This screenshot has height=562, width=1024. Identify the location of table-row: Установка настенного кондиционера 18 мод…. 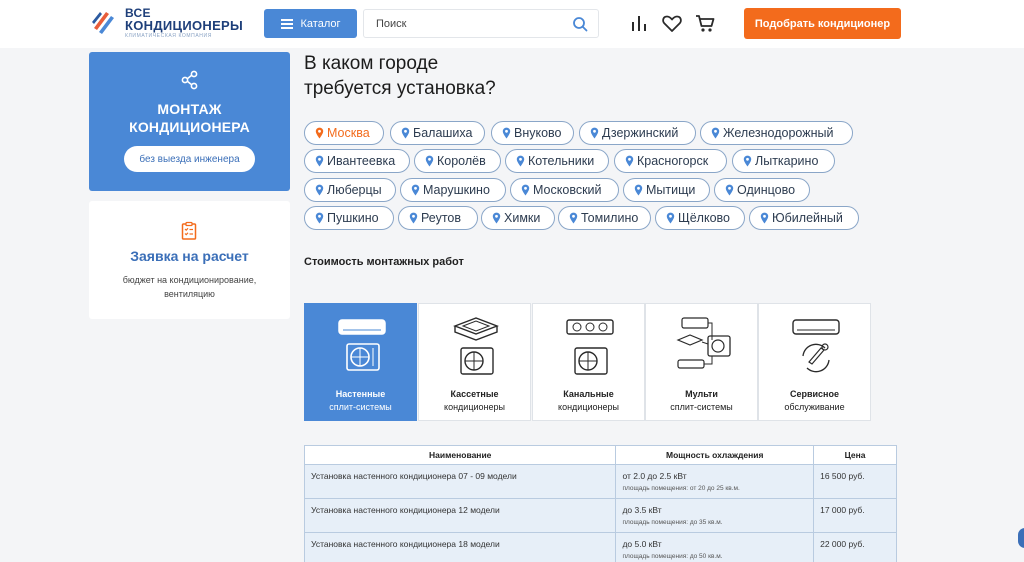
(600, 547).